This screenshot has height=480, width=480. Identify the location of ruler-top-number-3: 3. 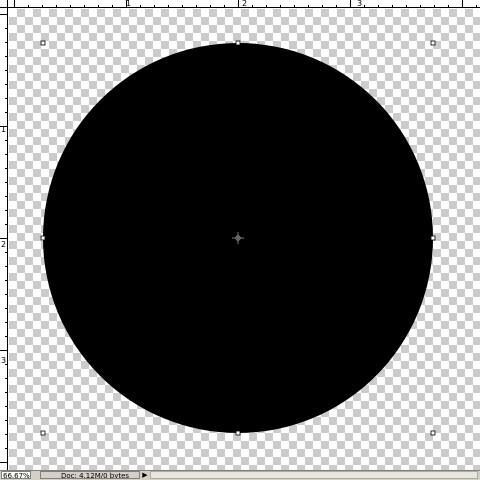
(360, 4).